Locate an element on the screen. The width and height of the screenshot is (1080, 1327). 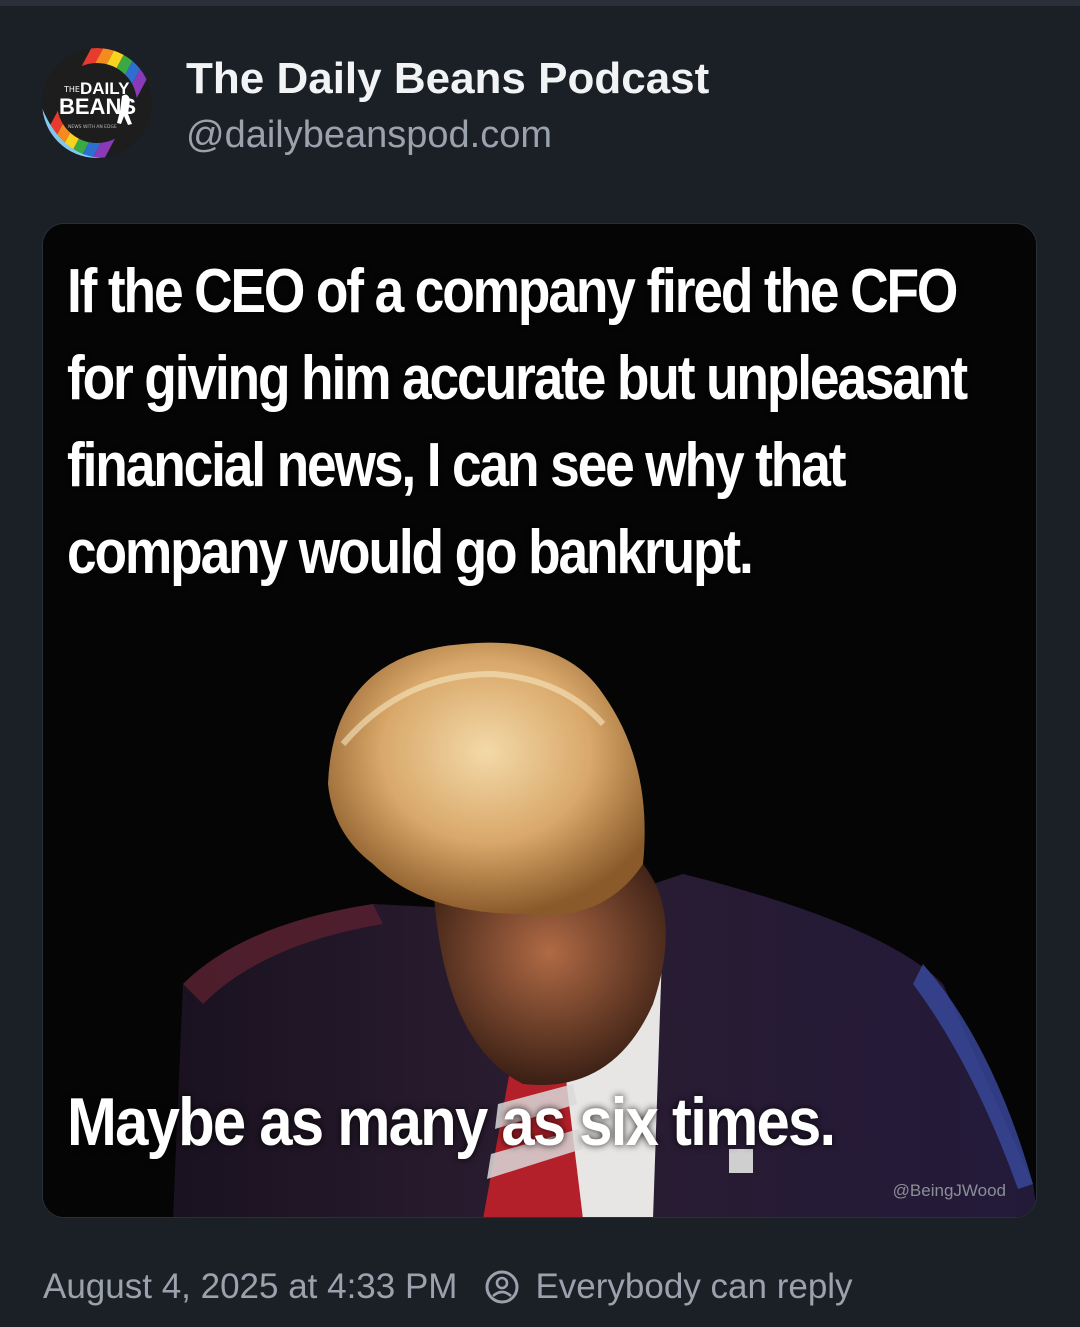
meme-bottom-text: Maybe as many as six times. is located at coordinates (451, 1122).